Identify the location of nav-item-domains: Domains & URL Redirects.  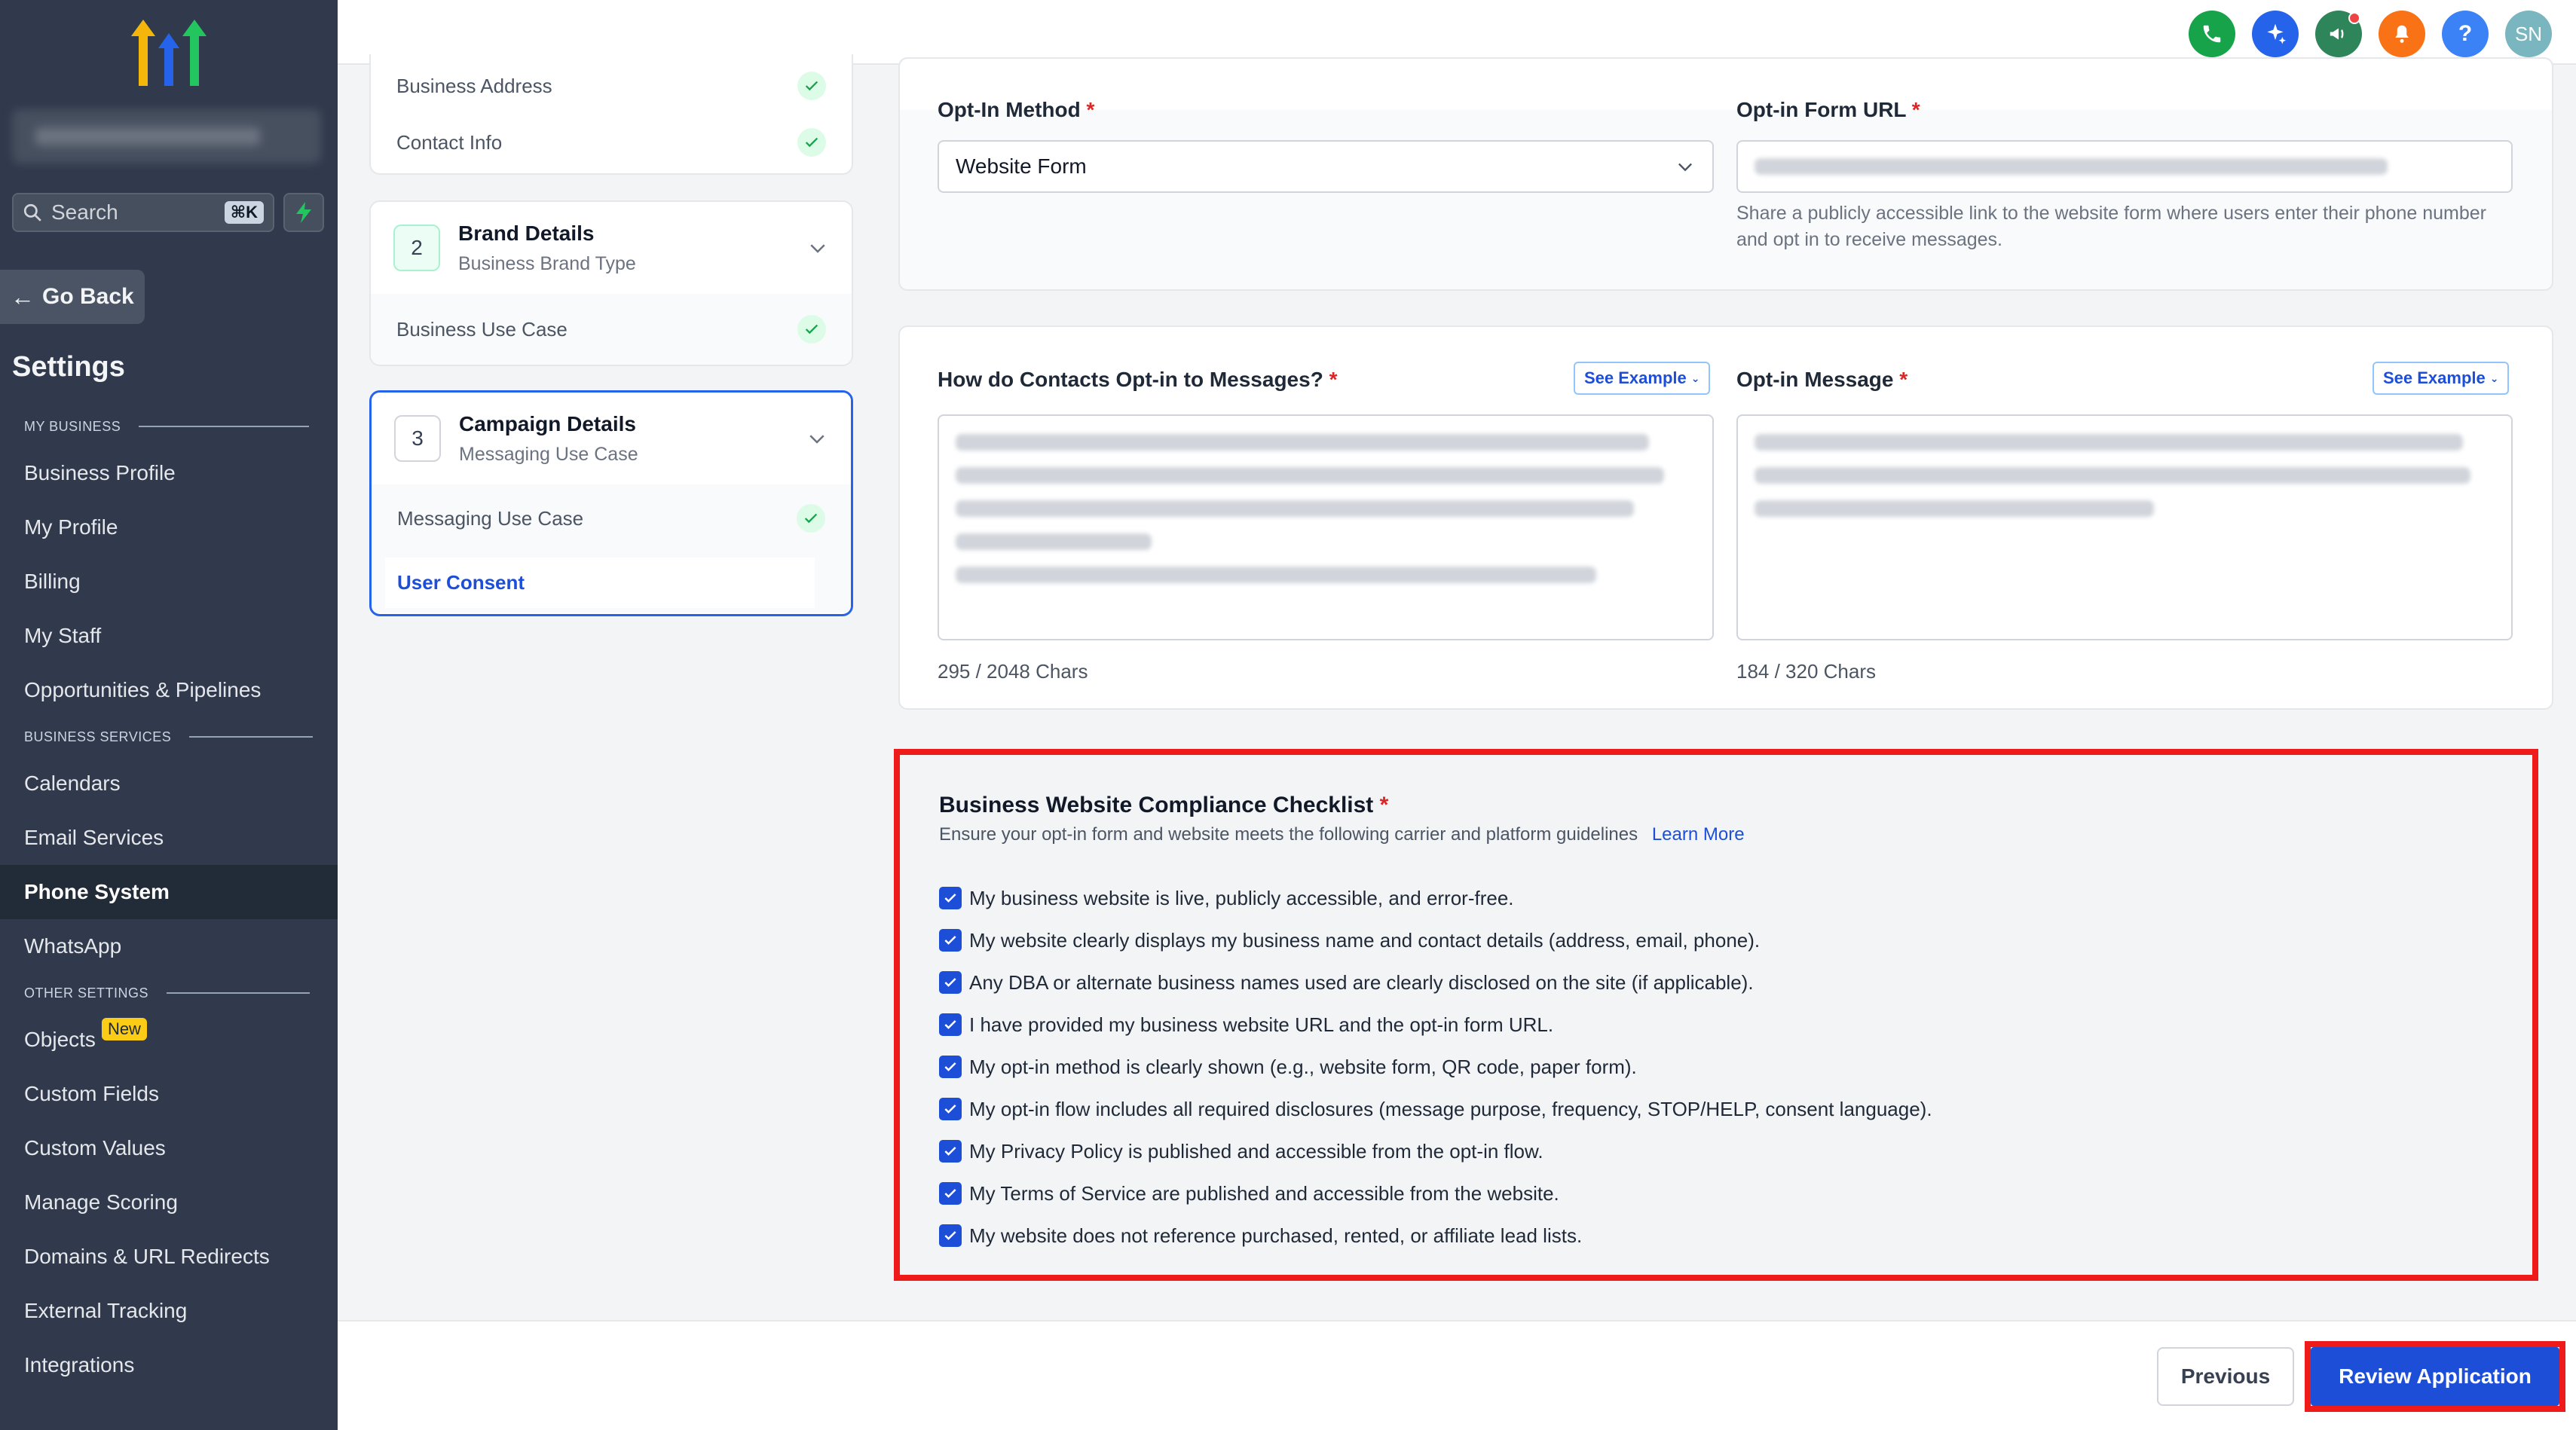
(169, 1257).